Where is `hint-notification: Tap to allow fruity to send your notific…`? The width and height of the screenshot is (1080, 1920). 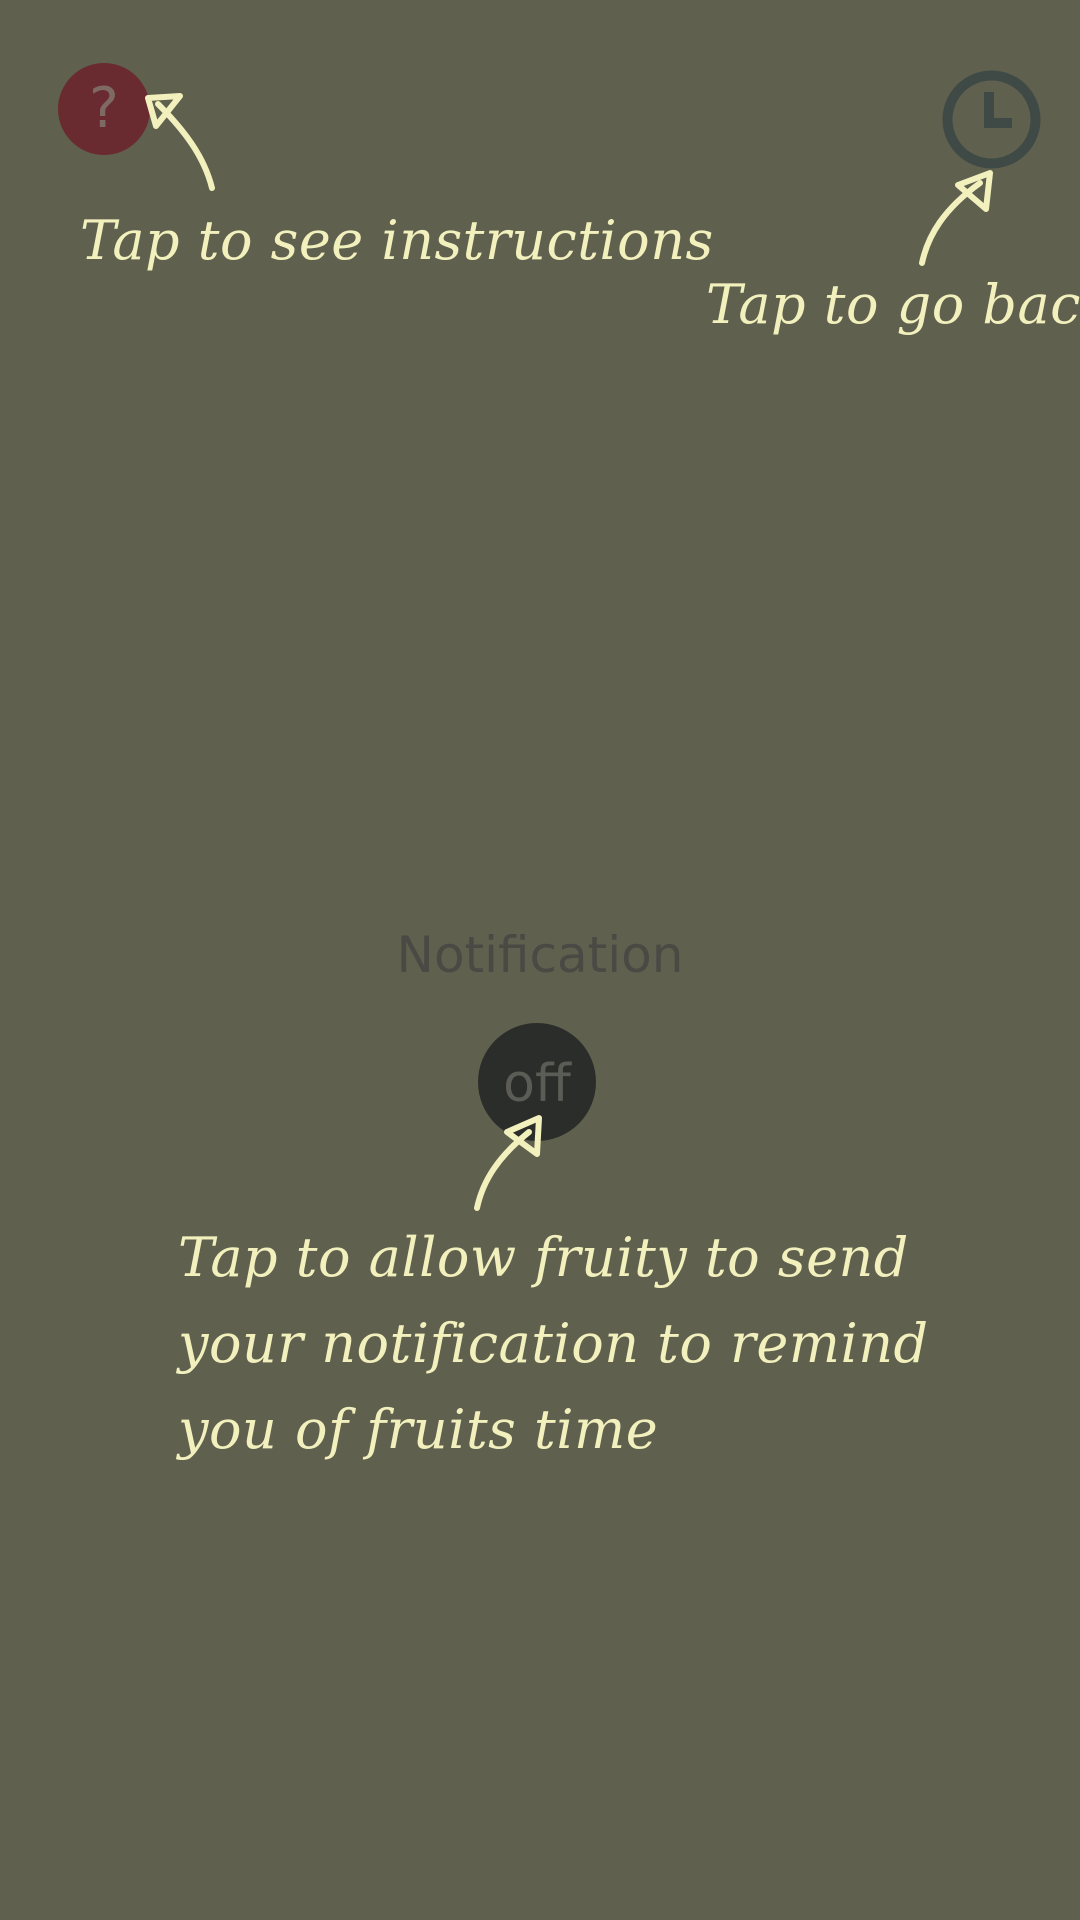
hint-notification: Tap to allow fruity to send your notific… is located at coordinates (553, 1343).